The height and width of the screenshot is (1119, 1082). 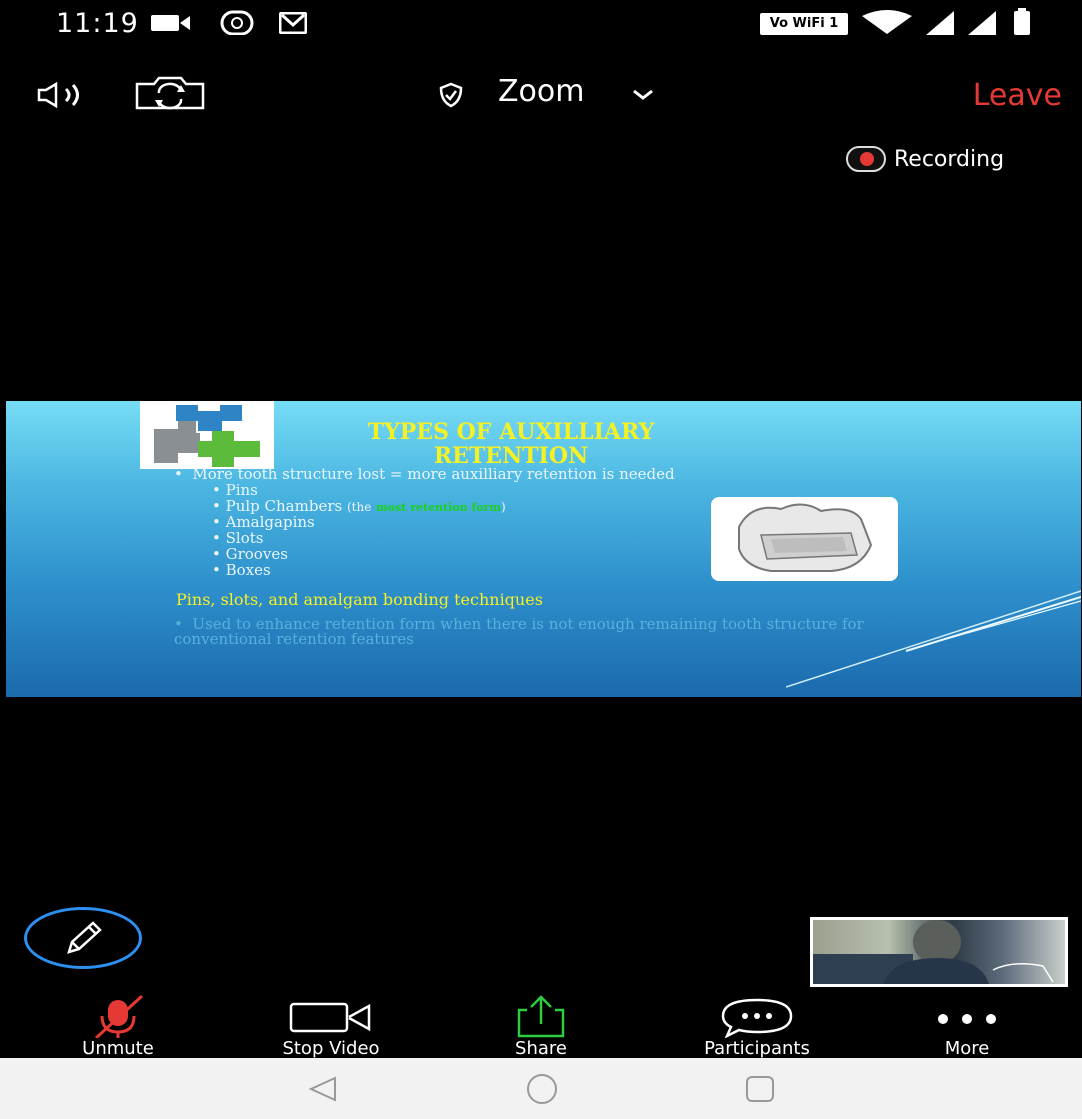 I want to click on stop-video-button: Stop Video, so click(x=331, y=1025).